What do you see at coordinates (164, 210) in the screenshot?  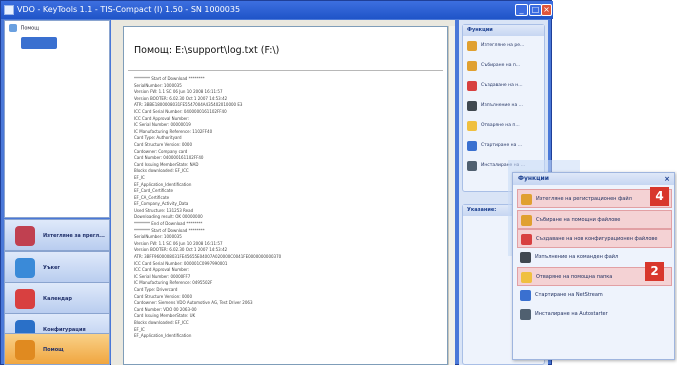 I see `log-line: Used Structure: 131253 Read` at bounding box center [164, 210].